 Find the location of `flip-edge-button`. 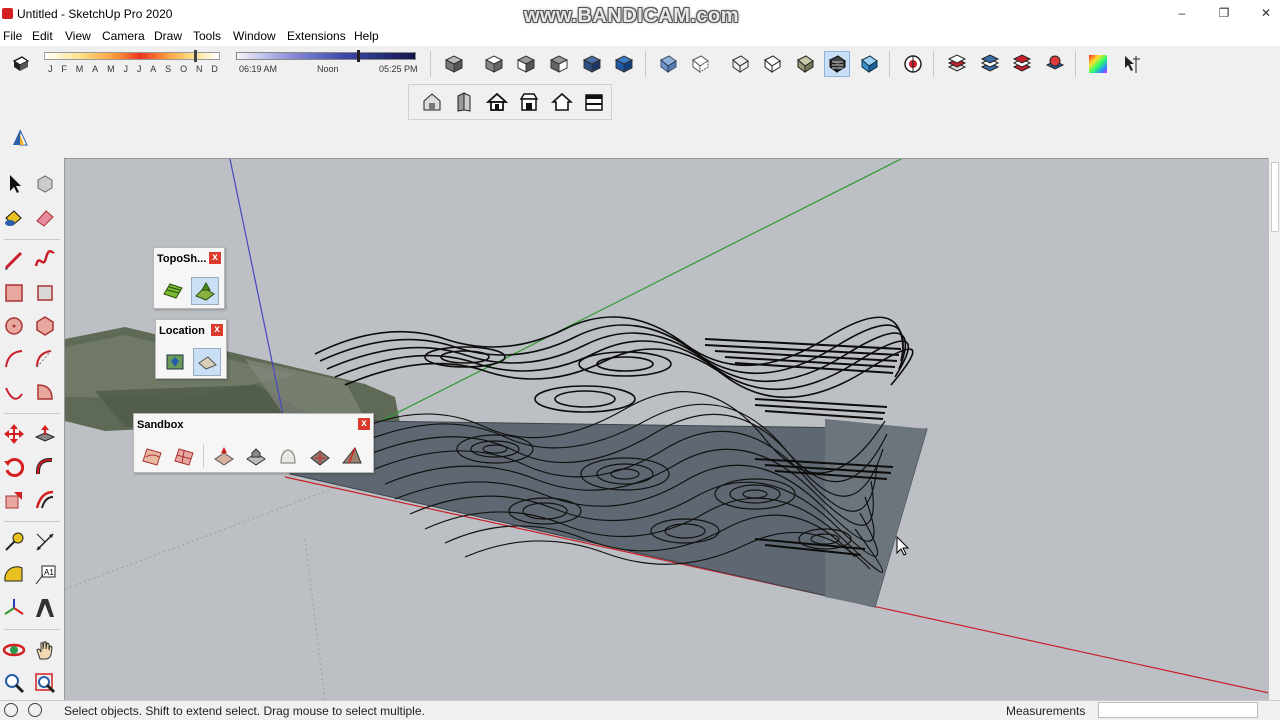

flip-edge-button is located at coordinates (352, 456).